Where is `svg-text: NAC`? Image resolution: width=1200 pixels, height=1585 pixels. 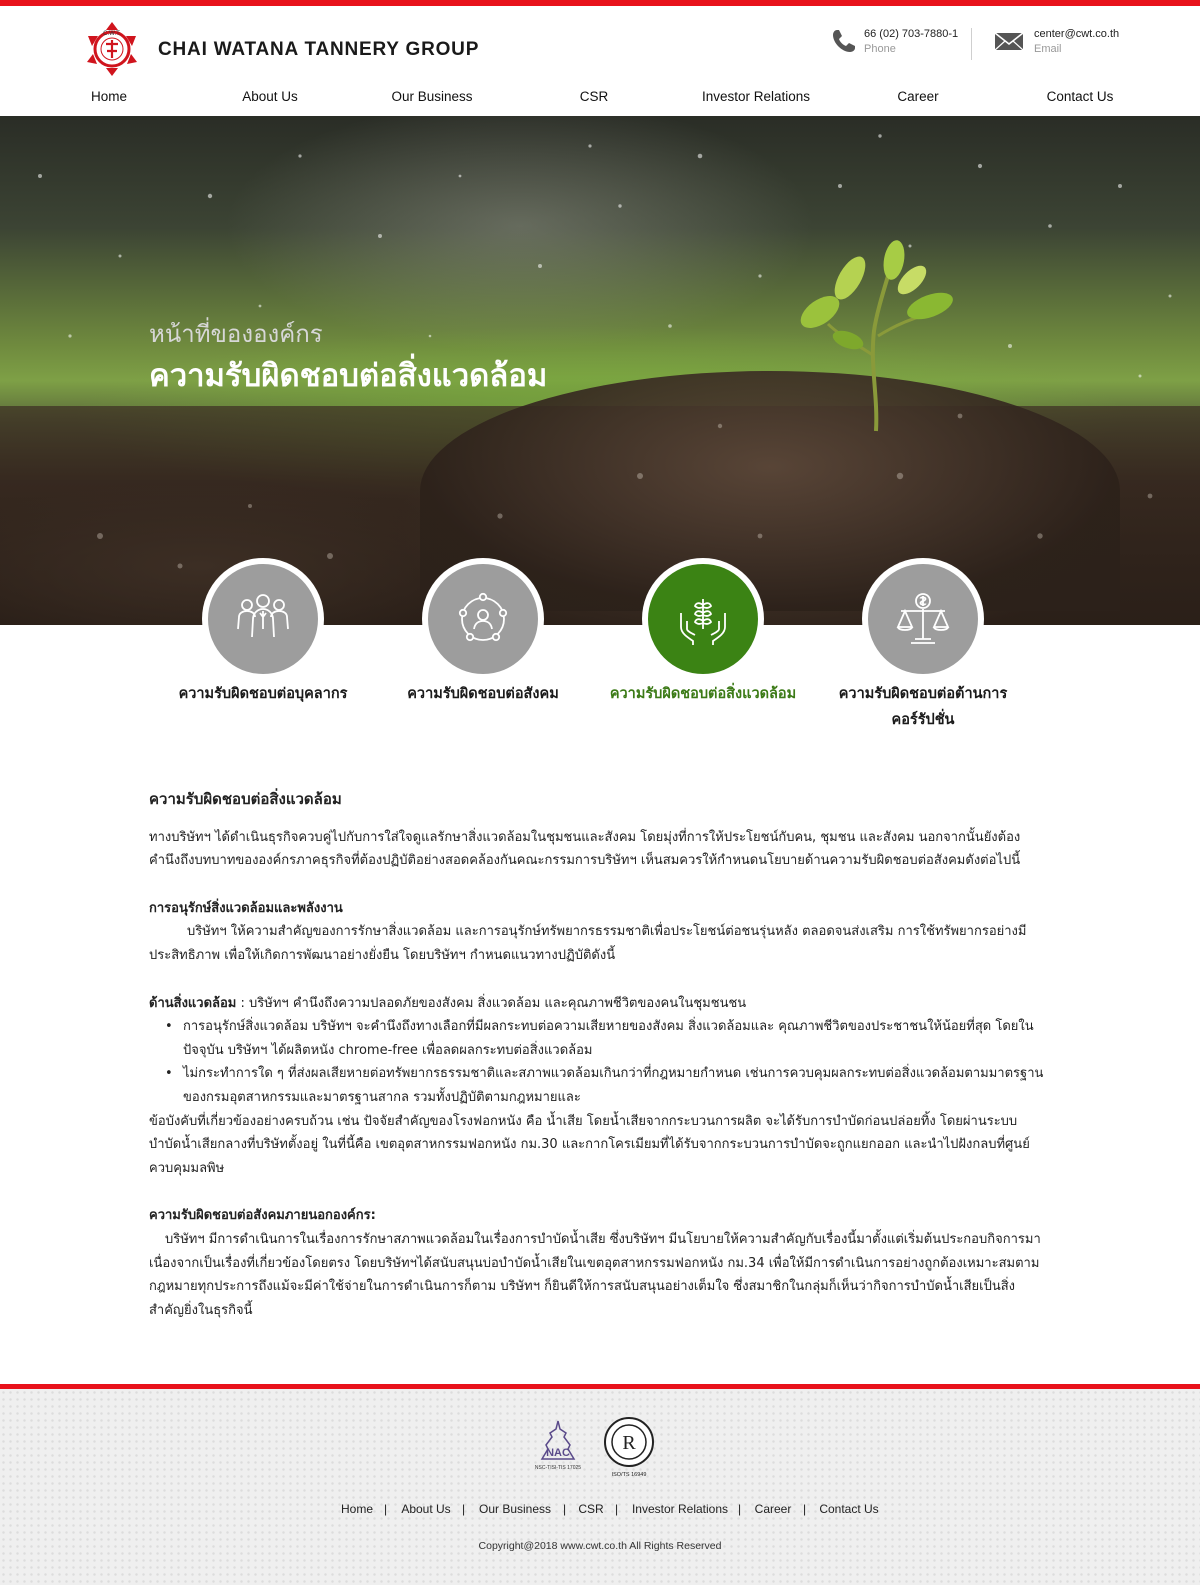
svg-text: NAC is located at coordinates (558, 1453).